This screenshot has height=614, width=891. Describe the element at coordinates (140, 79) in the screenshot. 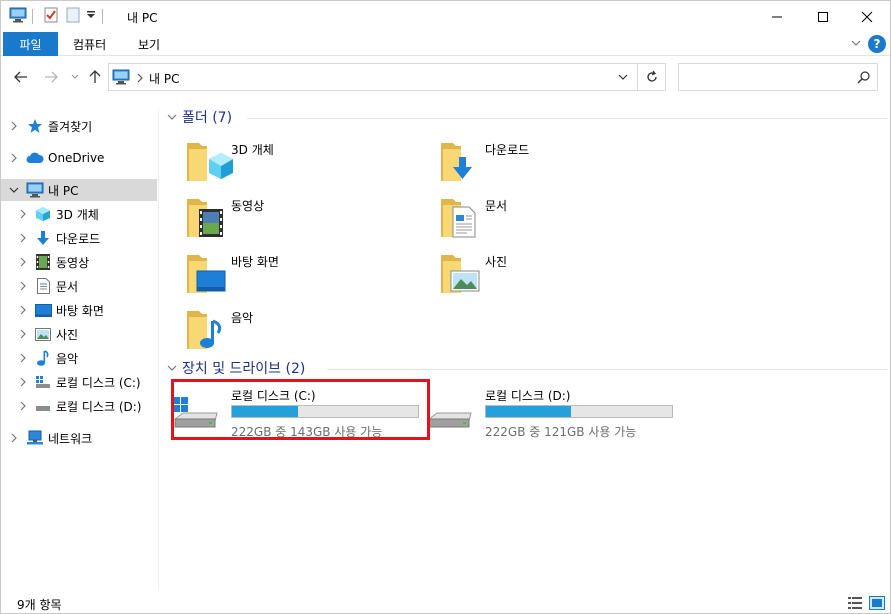

I see `breadcrumb-chevron-icon` at that location.